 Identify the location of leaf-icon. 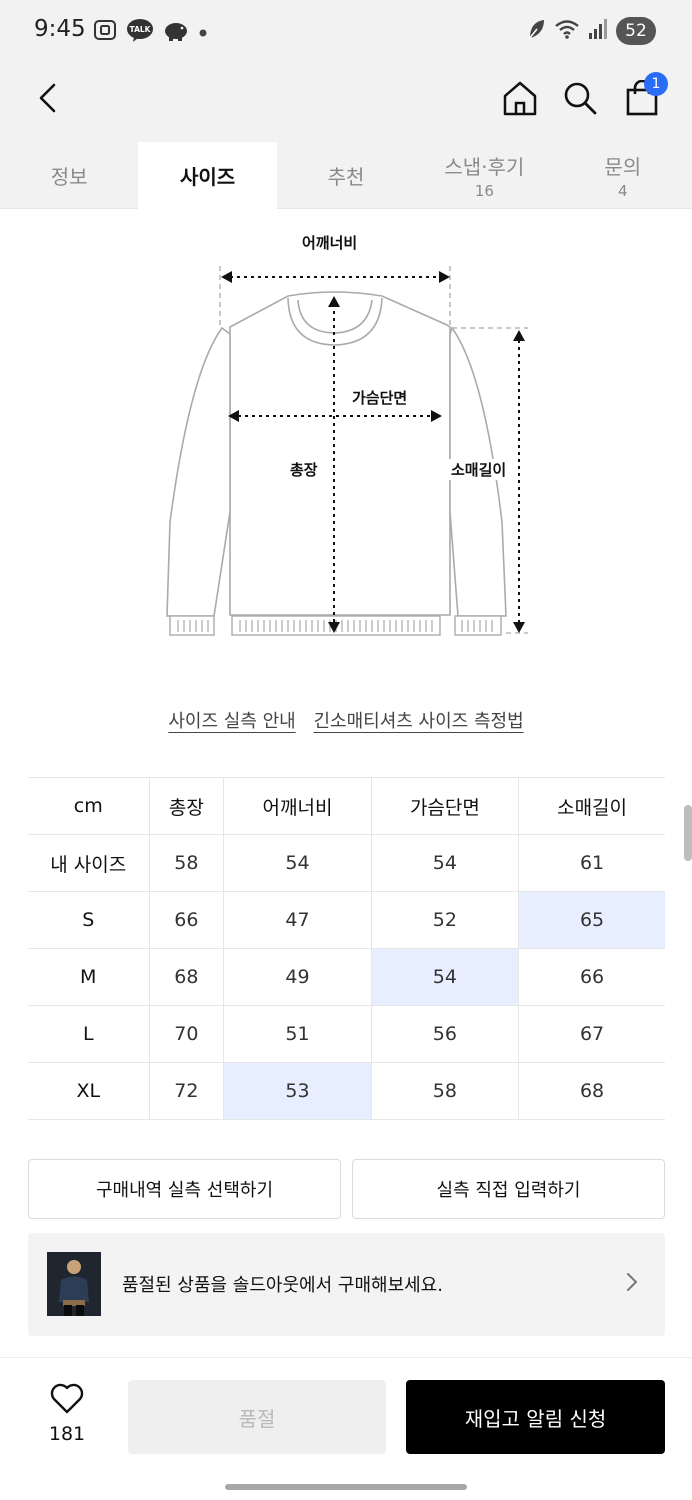
(536, 31).